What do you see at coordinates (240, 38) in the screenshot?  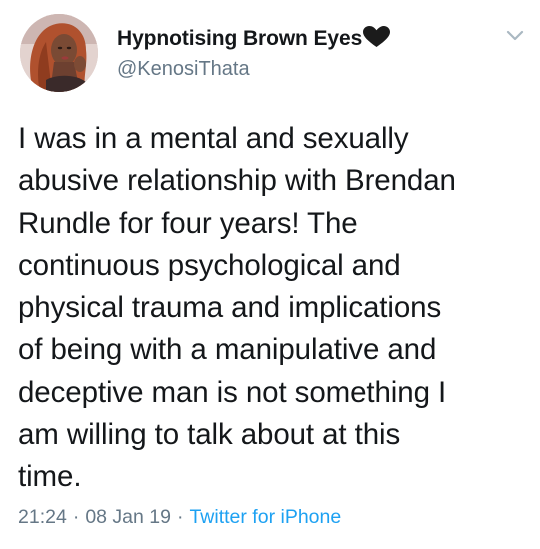 I see `display-name-text: Hypnotising Brown Eyes` at bounding box center [240, 38].